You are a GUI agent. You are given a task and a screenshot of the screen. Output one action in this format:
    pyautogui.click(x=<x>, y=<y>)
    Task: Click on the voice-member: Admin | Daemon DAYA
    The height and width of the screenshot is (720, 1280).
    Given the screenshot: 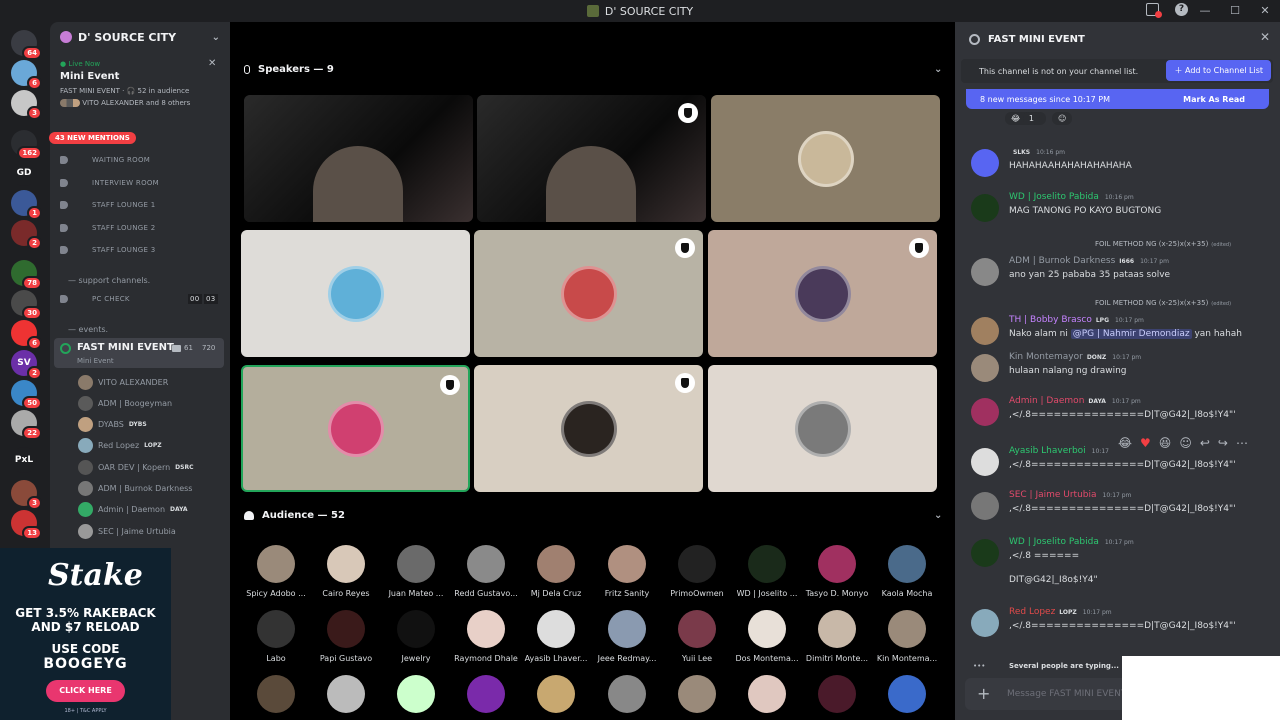 What is the action you would take?
    pyautogui.click(x=133, y=509)
    